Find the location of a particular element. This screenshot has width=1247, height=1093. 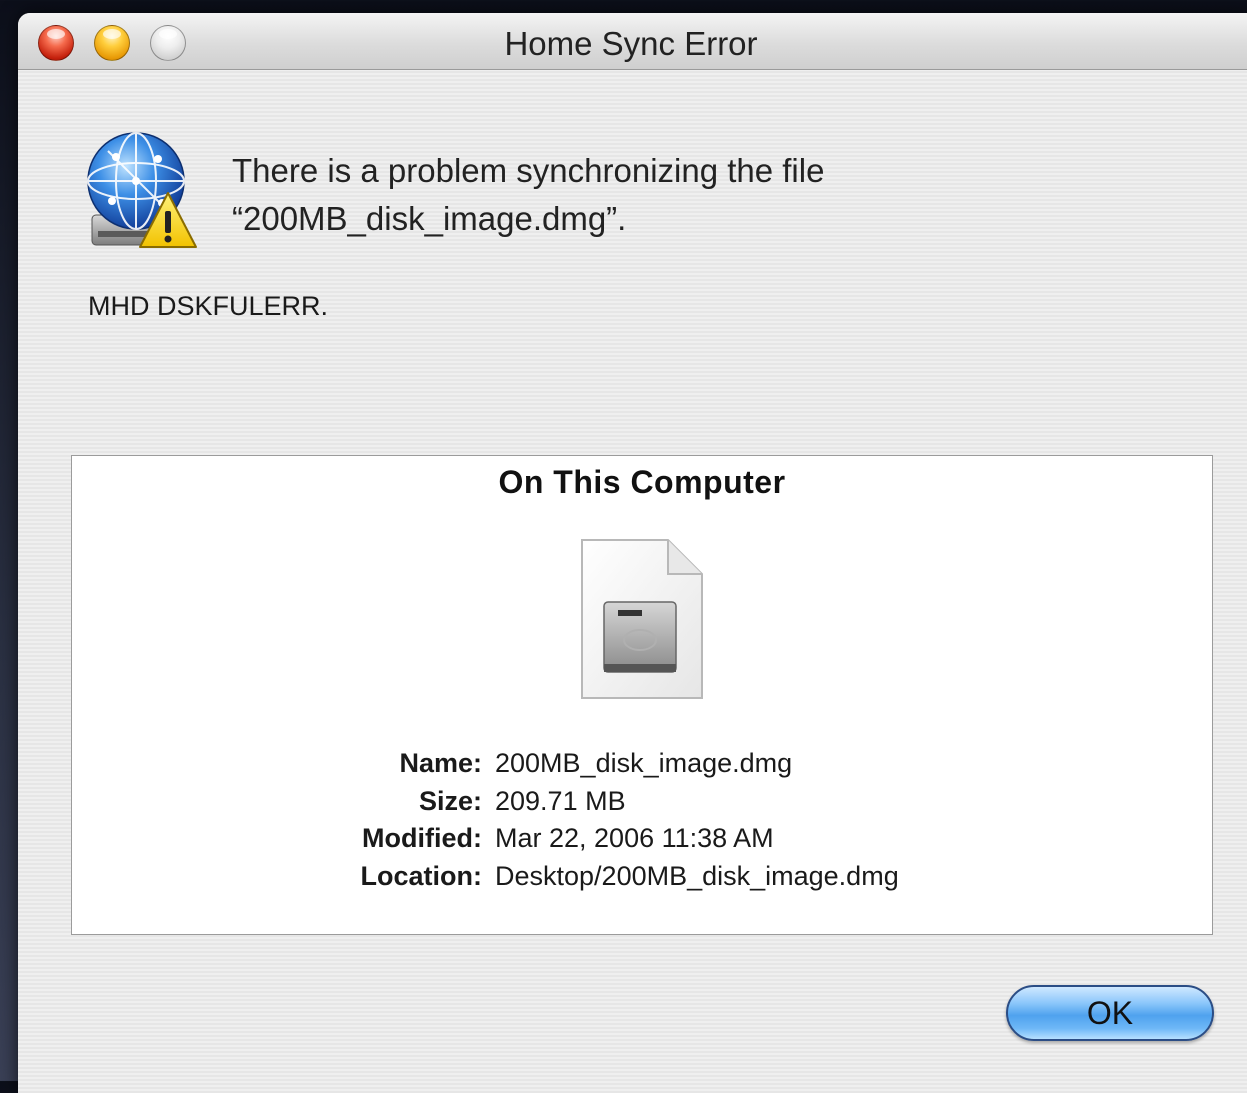

size-label: Size: is located at coordinates (450, 800).